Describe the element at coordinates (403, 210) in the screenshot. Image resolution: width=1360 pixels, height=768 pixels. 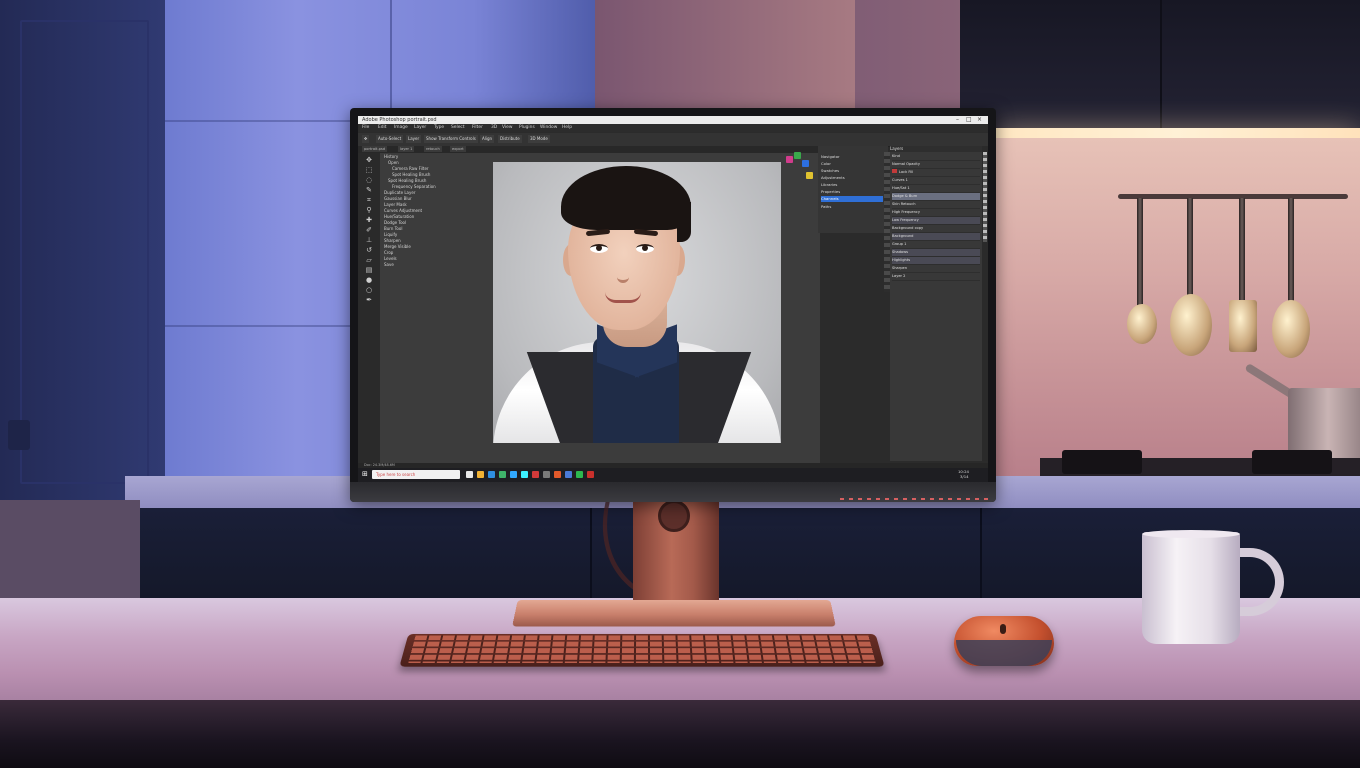
I see `history-item: Curves Adjustment` at that location.